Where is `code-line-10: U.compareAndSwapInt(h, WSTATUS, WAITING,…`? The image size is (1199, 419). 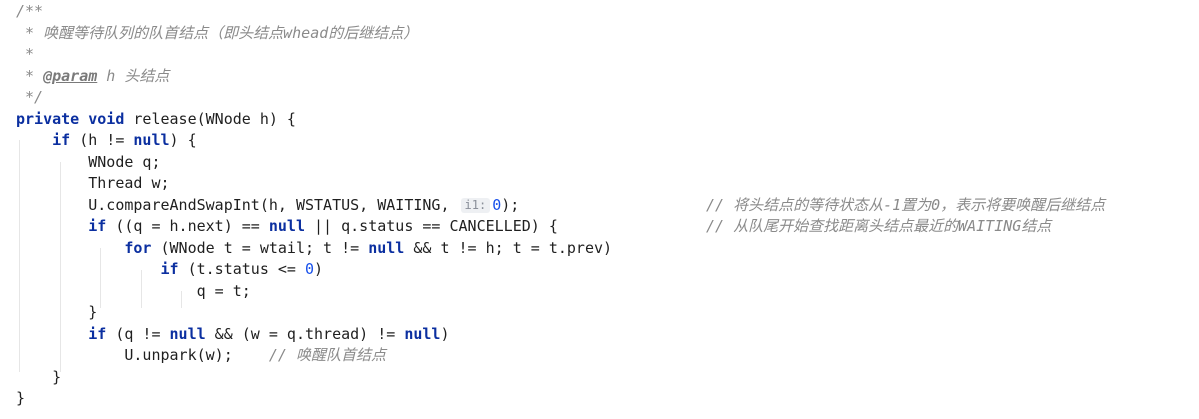
code-line-10: U.compareAndSwapInt(h, WSTATUS, WAITING,… is located at coordinates (607, 206).